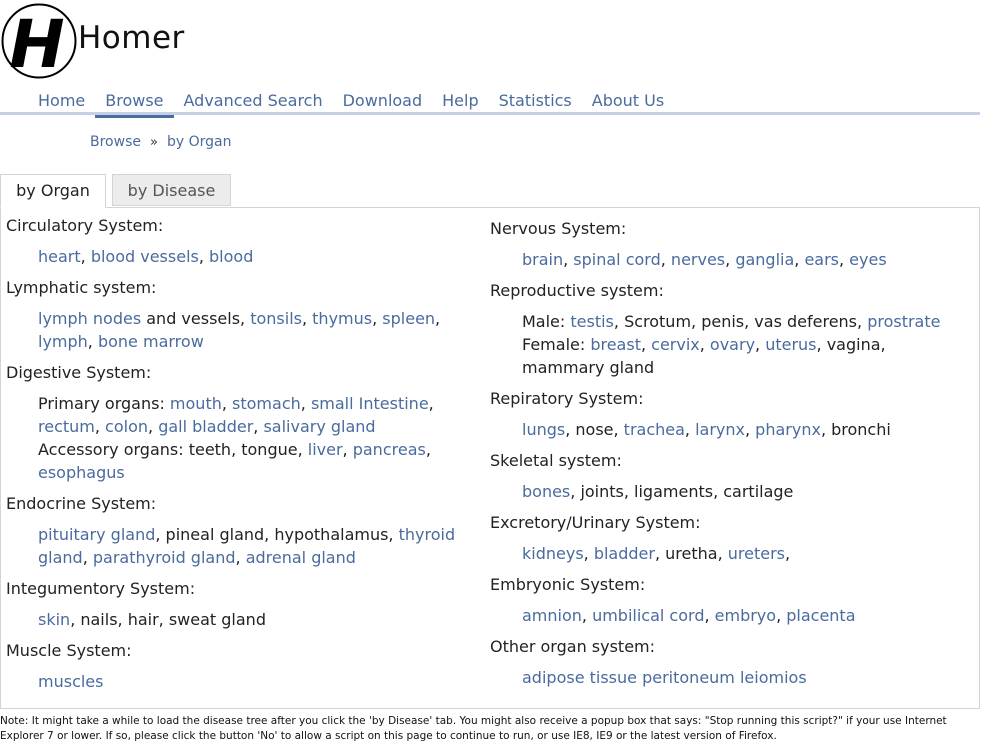 The height and width of the screenshot is (750, 984). I want to click on organ-link-pituitary-gland: pituitary gland, so click(96, 534).